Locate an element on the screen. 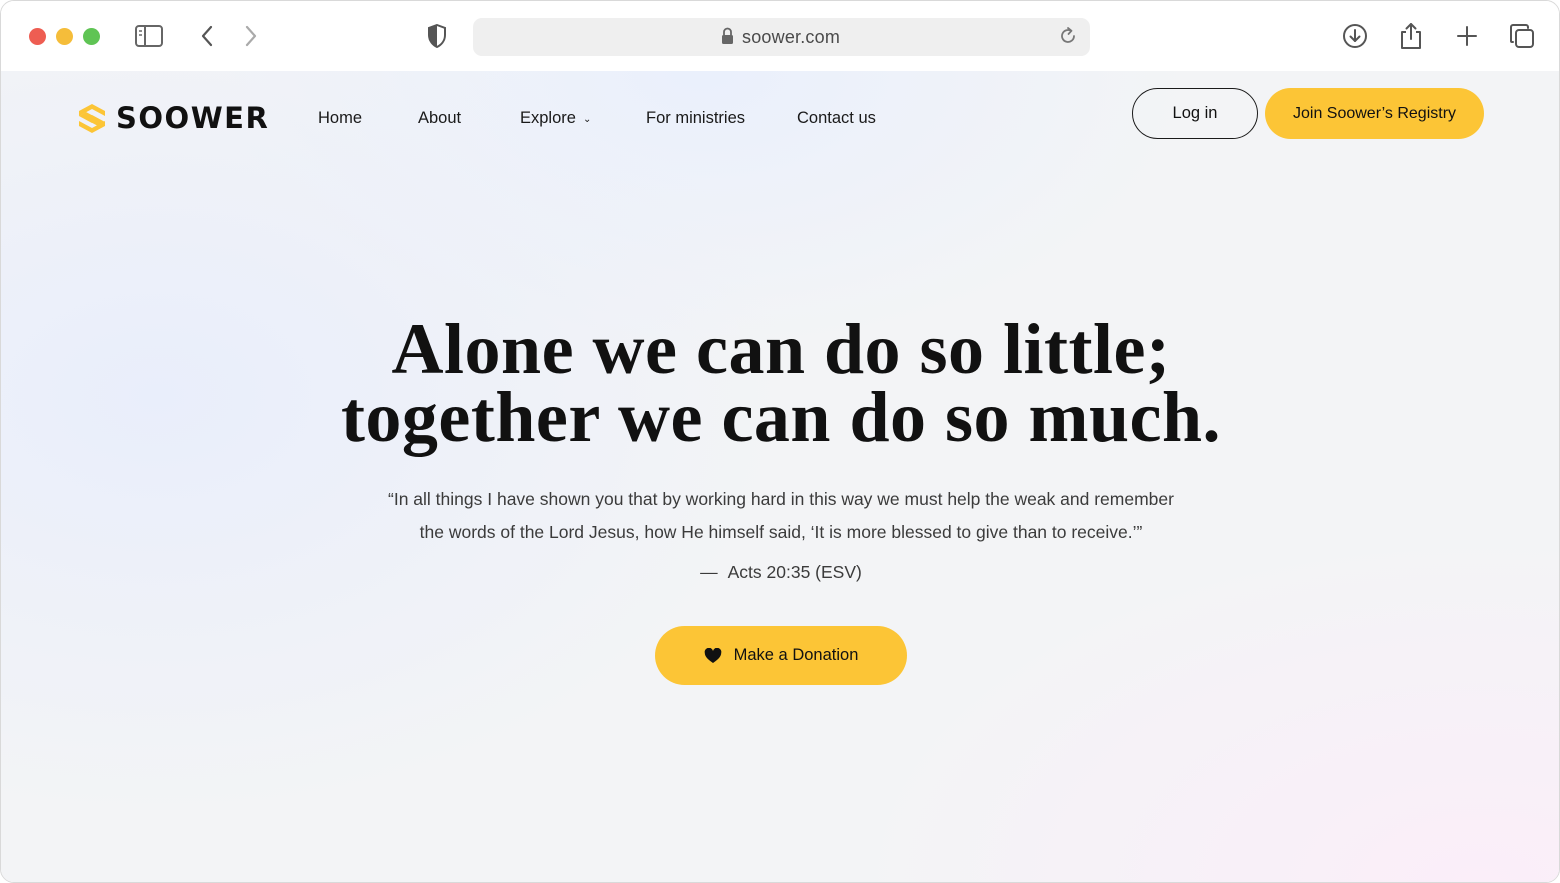 The image size is (1560, 883). citation-dash: — is located at coordinates (709, 572).